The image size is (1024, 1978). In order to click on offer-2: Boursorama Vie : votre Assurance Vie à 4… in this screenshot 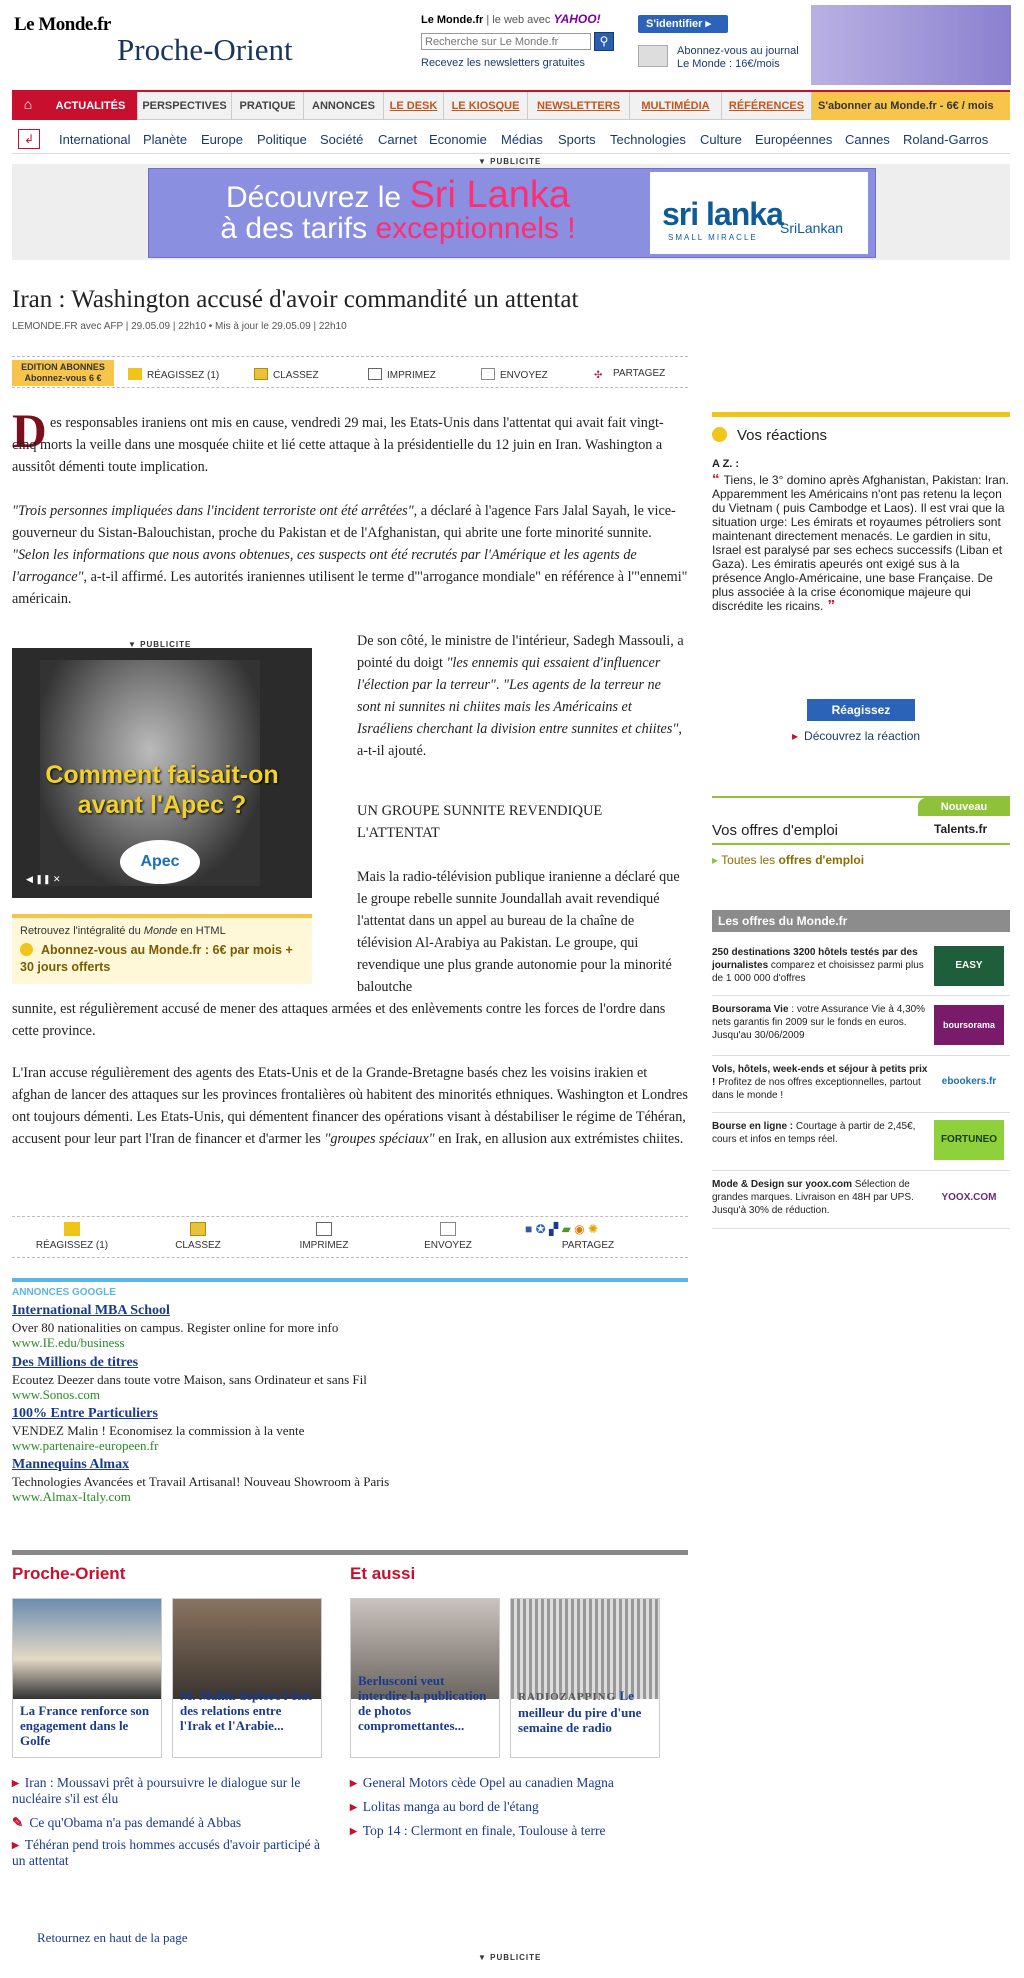, I will do `click(822, 1022)`.